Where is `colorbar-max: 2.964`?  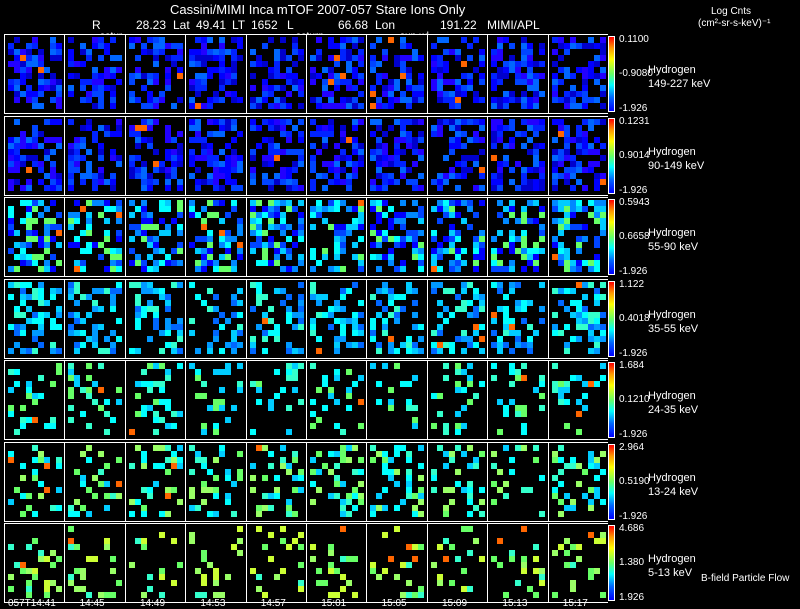 colorbar-max: 2.964 is located at coordinates (632, 447).